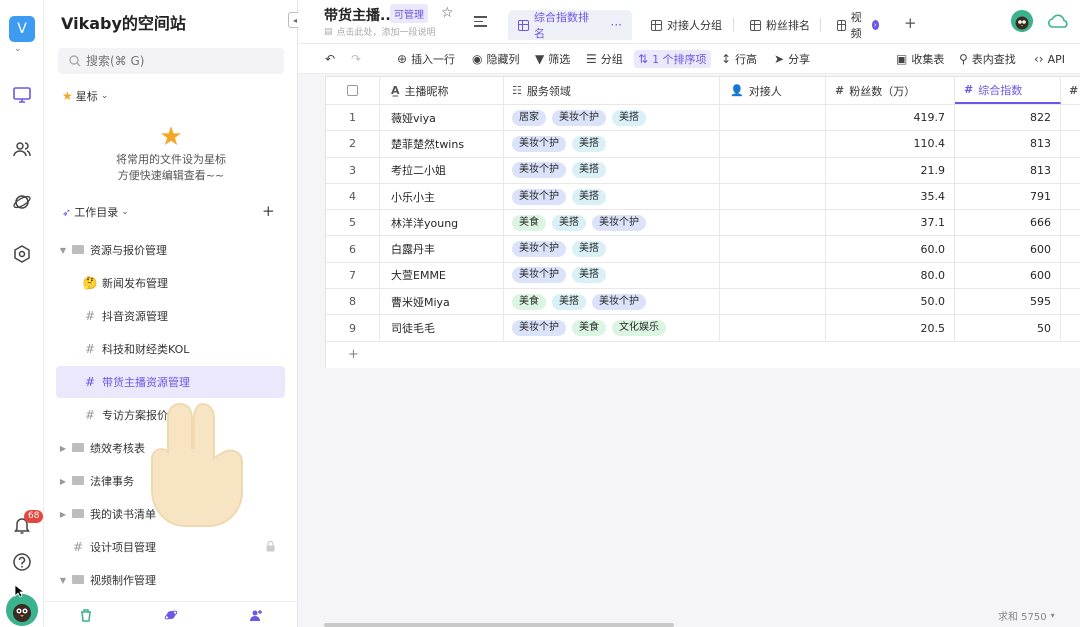  I want to click on cell-name: 楚菲楚然twins, so click(442, 144).